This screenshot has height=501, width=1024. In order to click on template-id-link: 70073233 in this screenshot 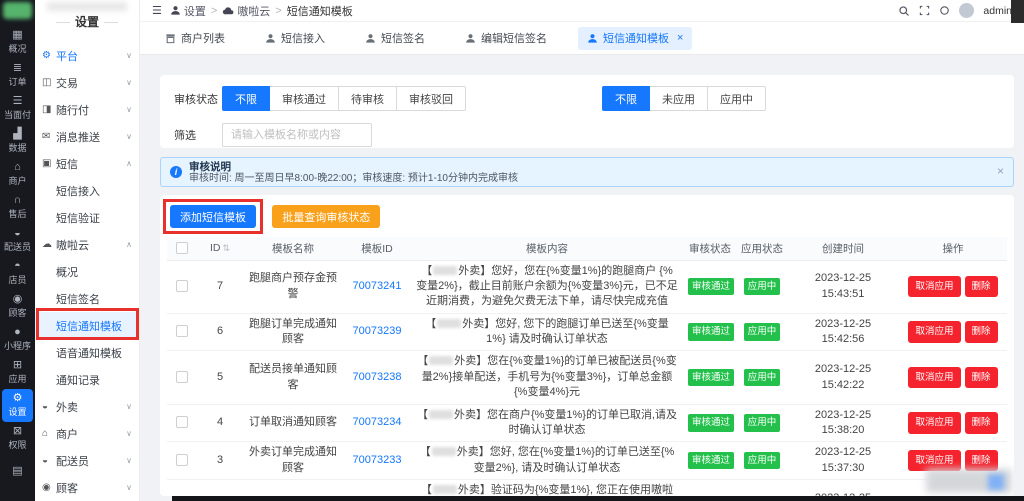, I will do `click(377, 460)`.